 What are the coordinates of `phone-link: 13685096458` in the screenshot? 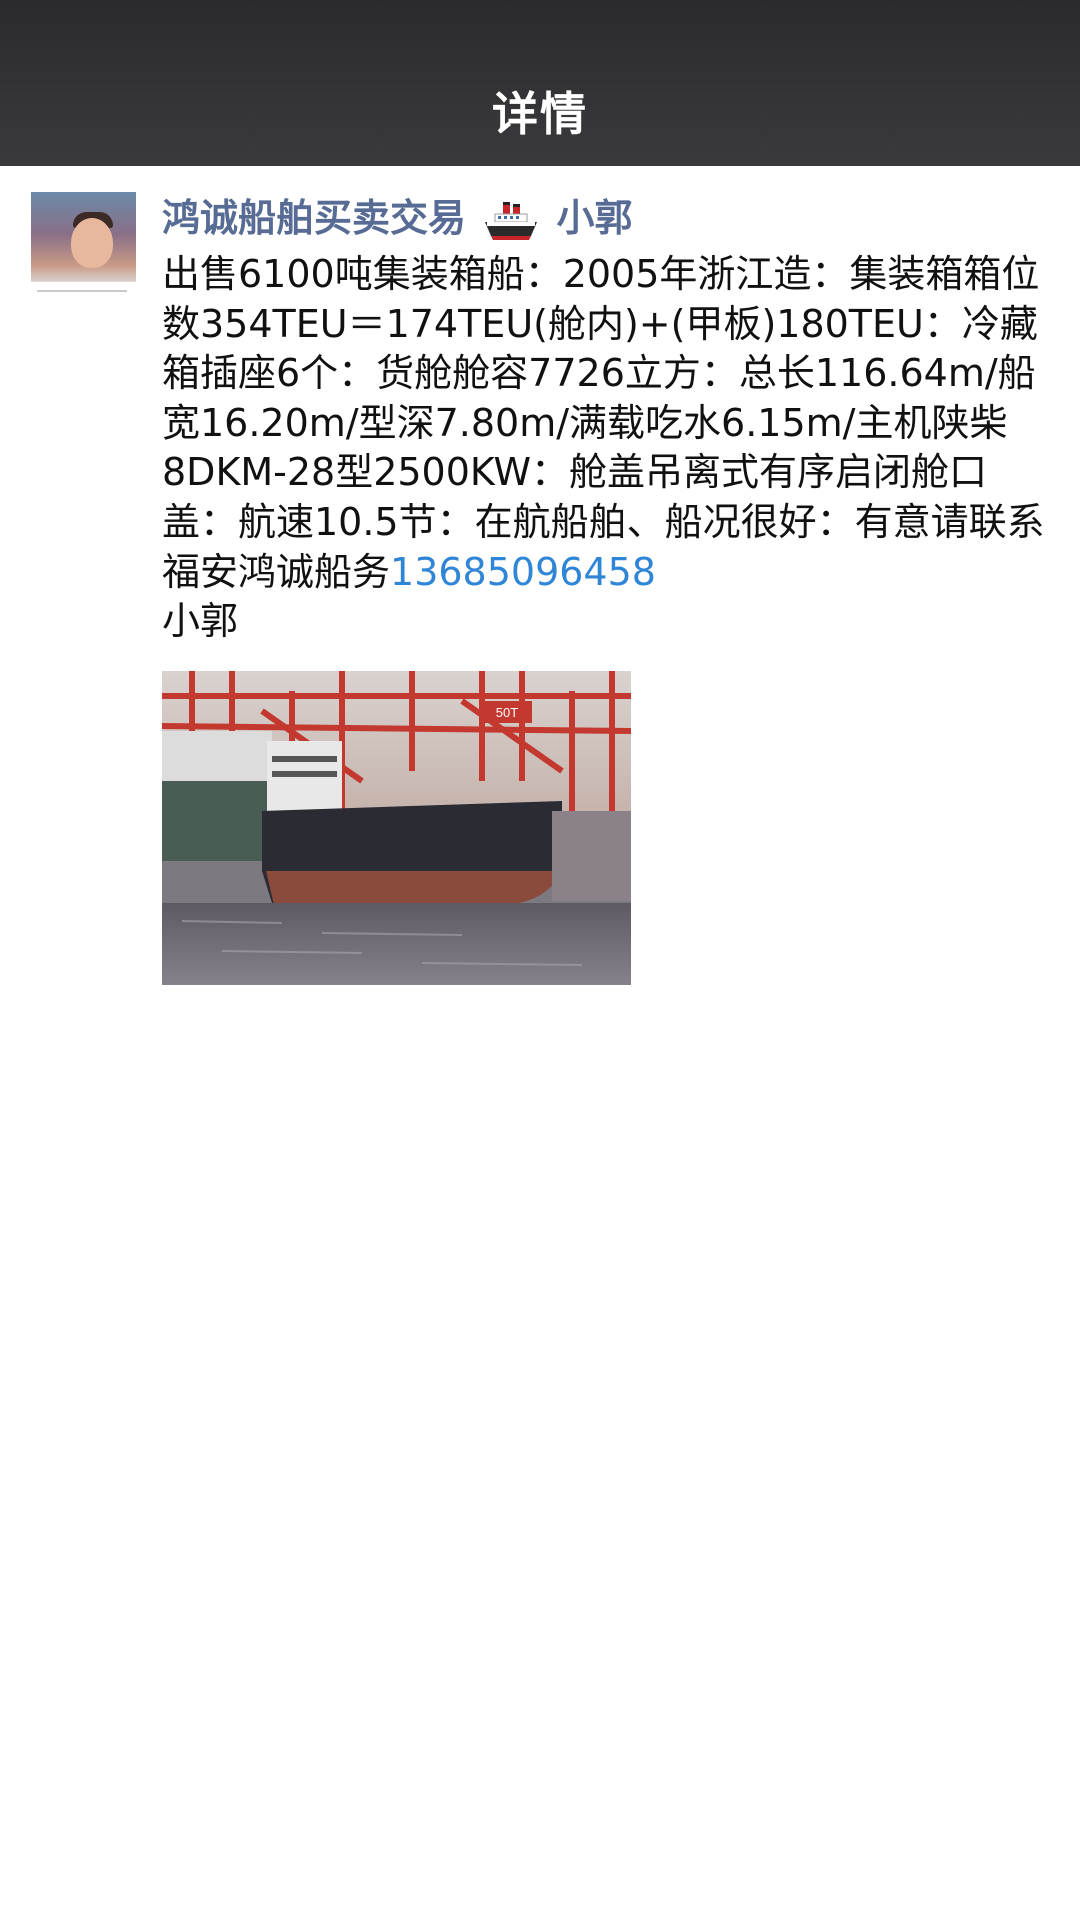 It's located at (523, 572).